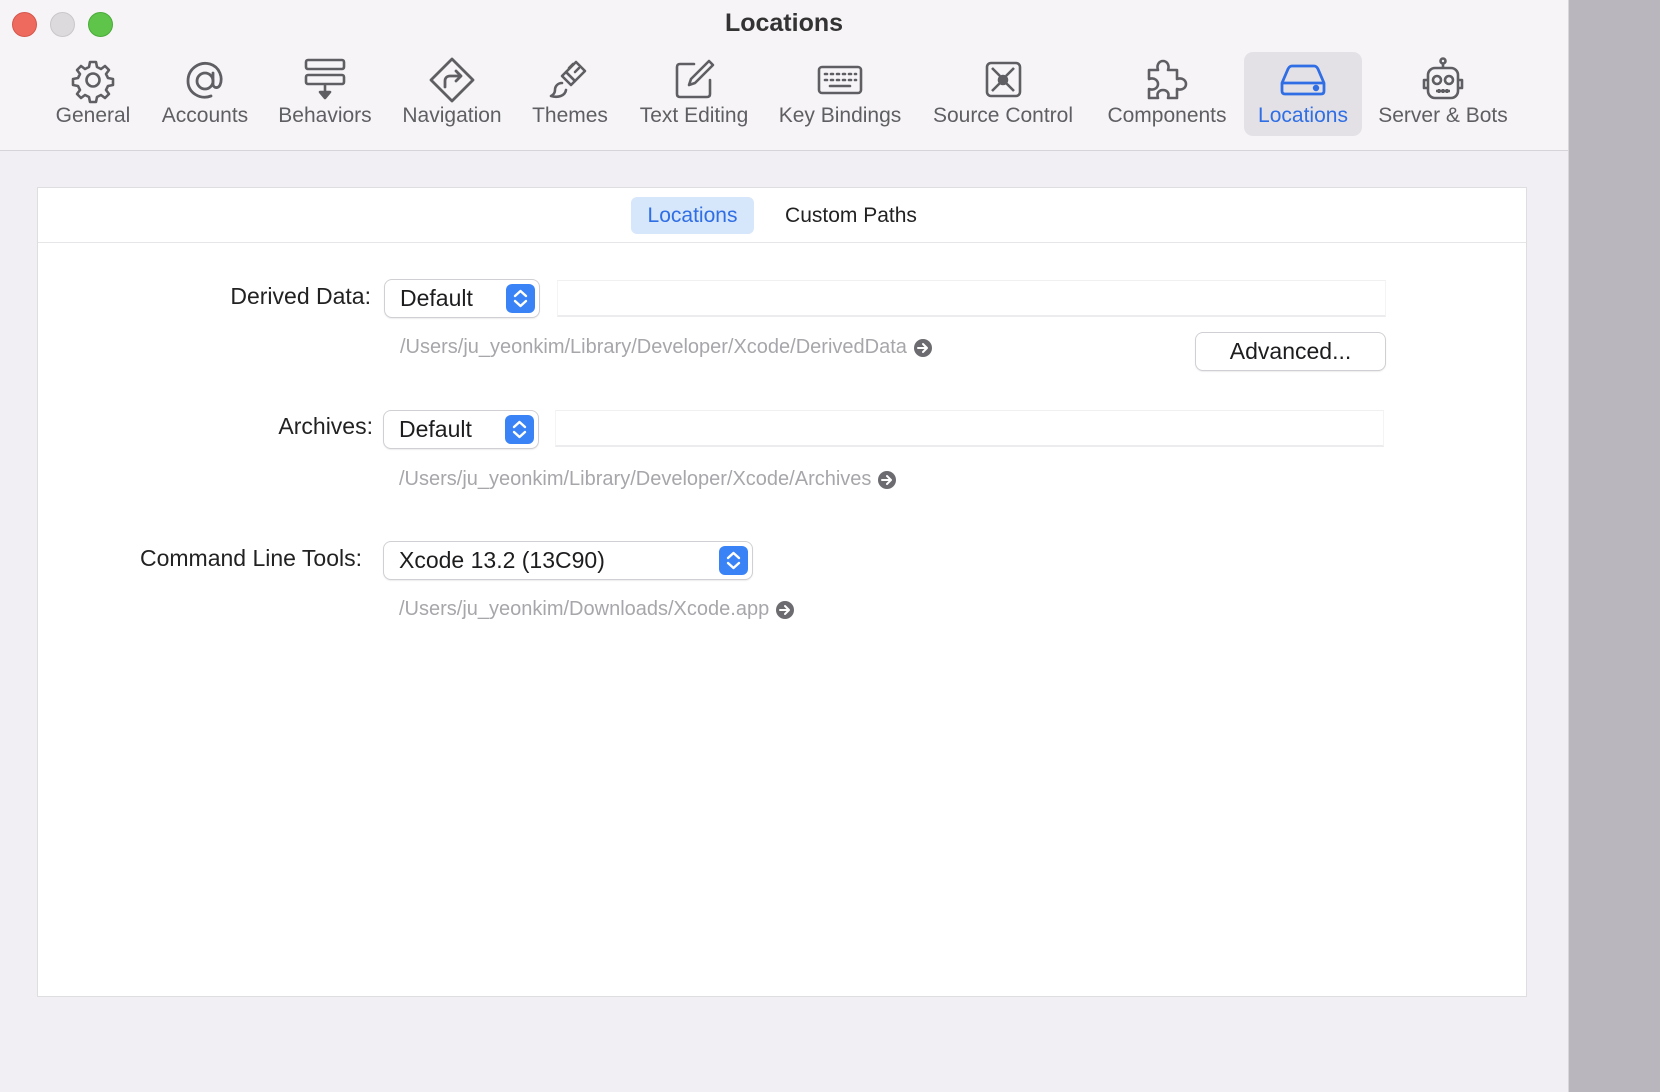 Image resolution: width=1660 pixels, height=1092 pixels. Describe the element at coordinates (452, 115) in the screenshot. I see `toolbar-item-label: Navigation` at that location.